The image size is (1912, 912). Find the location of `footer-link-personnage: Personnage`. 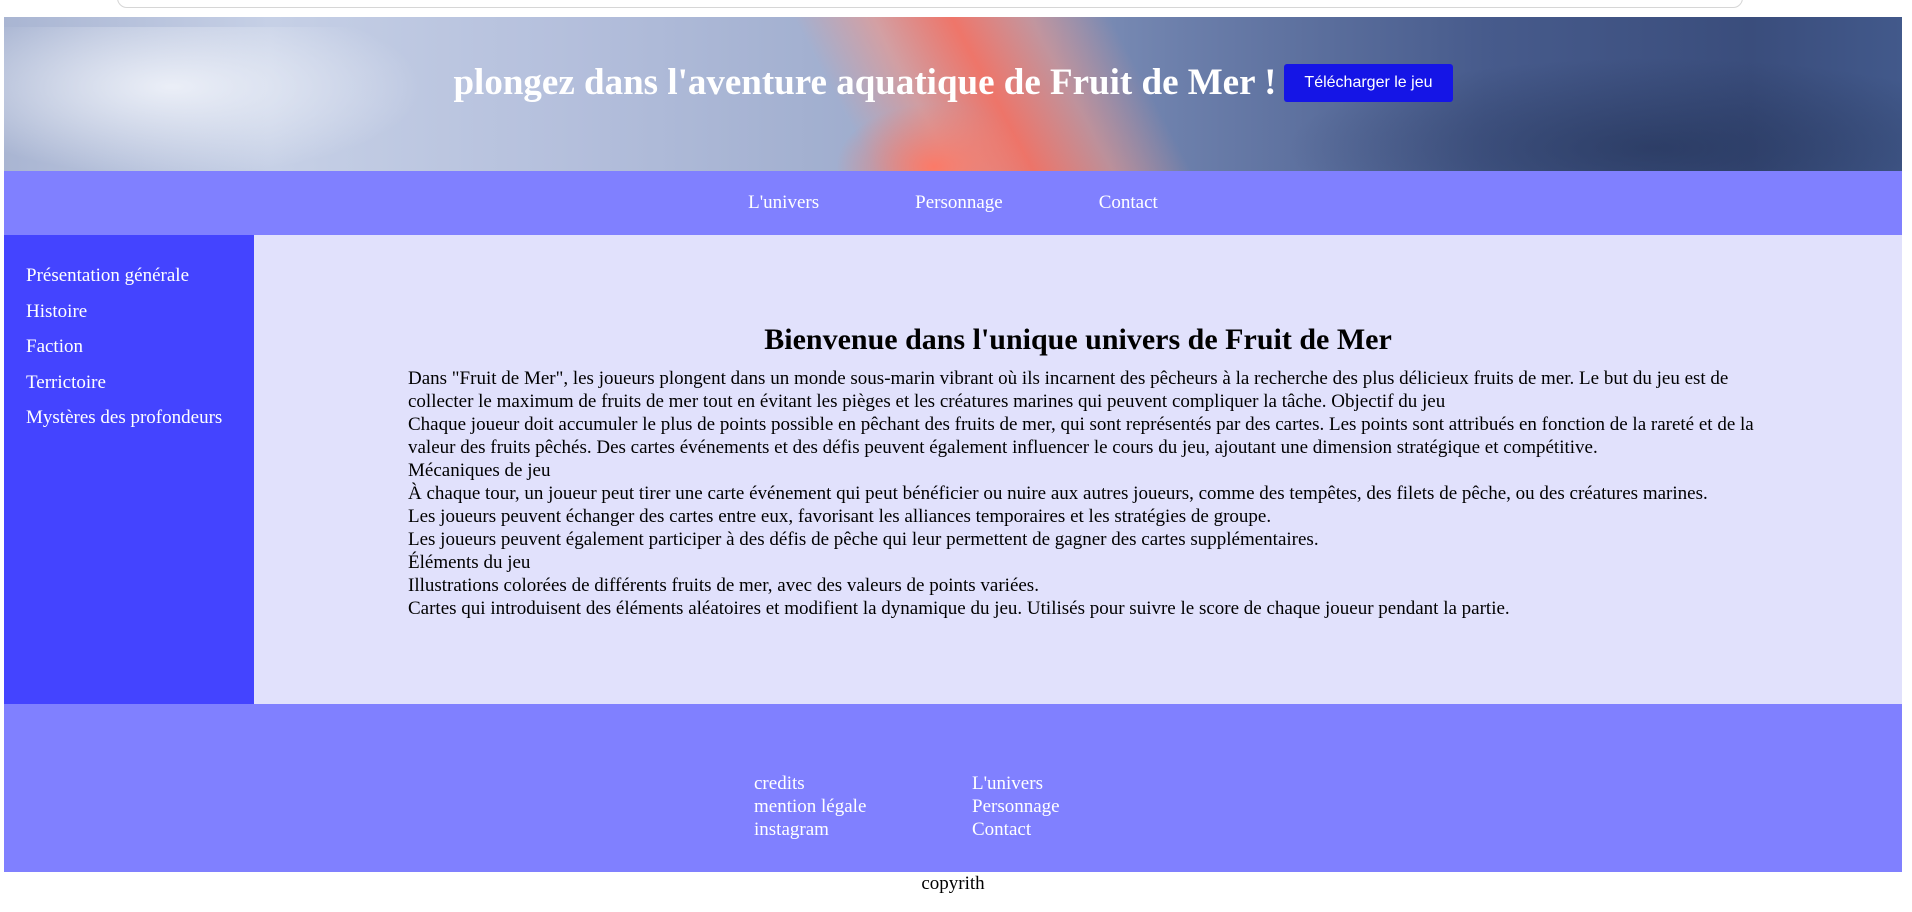

footer-link-personnage: Personnage is located at coordinates (1016, 806).